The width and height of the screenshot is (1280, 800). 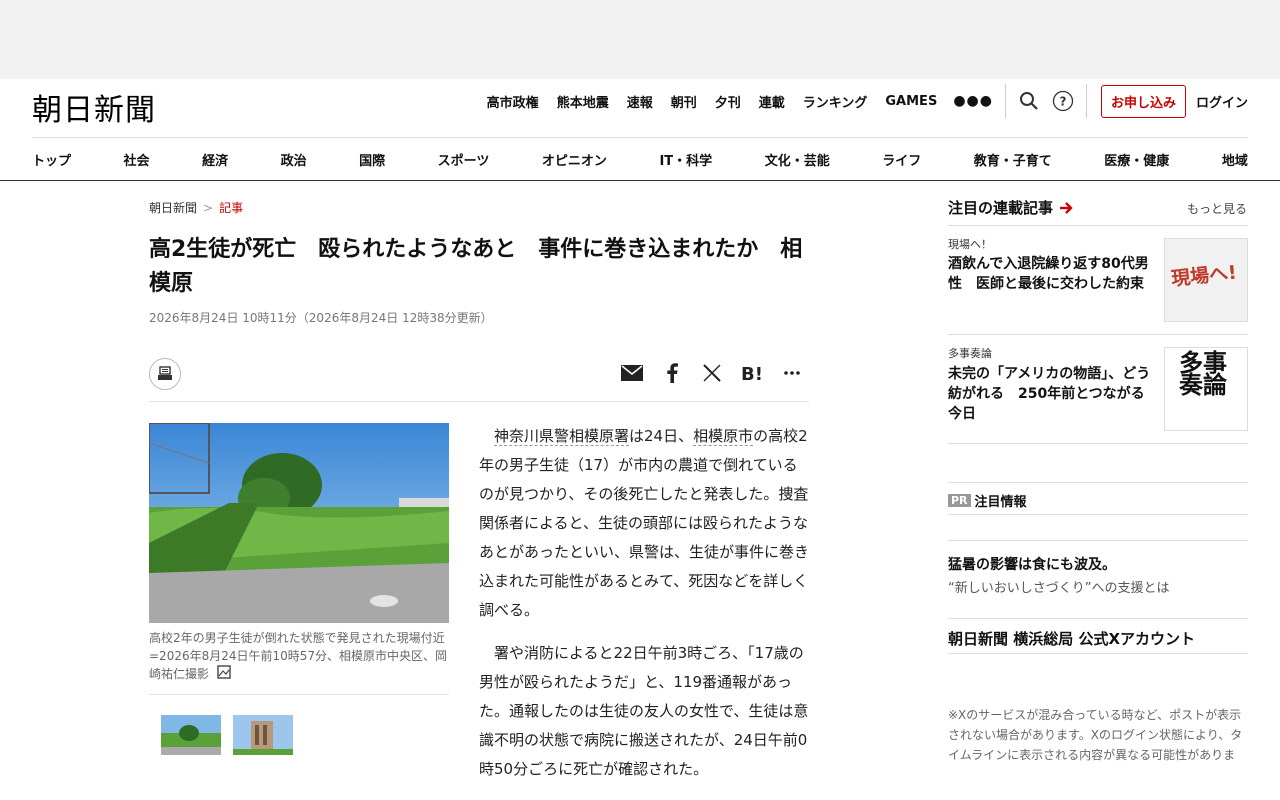 What do you see at coordinates (1058, 586) in the screenshot?
I see `promo-subtitle: “新しいおいしさづくり”への支援とは` at bounding box center [1058, 586].